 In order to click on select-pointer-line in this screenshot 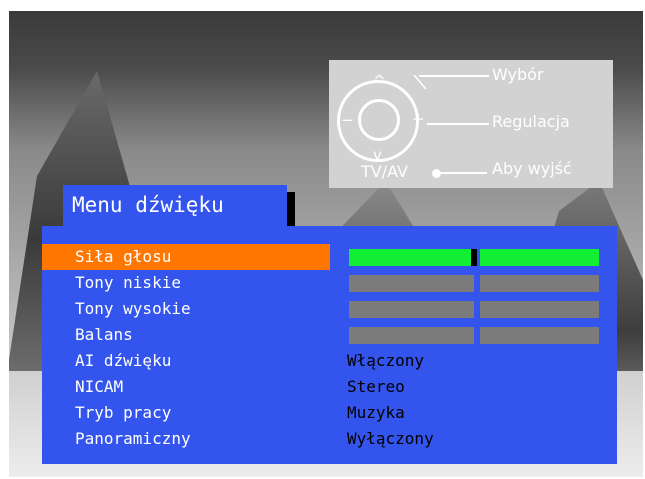, I will do `click(454, 76)`.